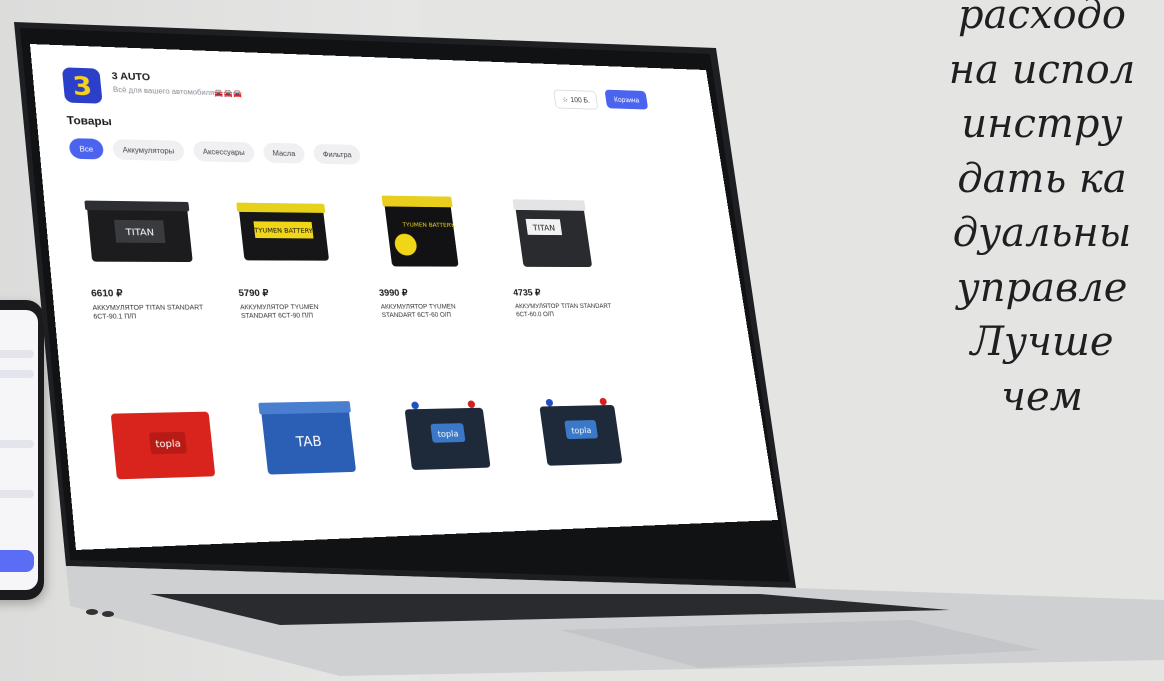  Describe the element at coordinates (178, 92) in the screenshot. I see `site-tagline: Всё для вашего автомобиля🚘🚘🚘` at that location.